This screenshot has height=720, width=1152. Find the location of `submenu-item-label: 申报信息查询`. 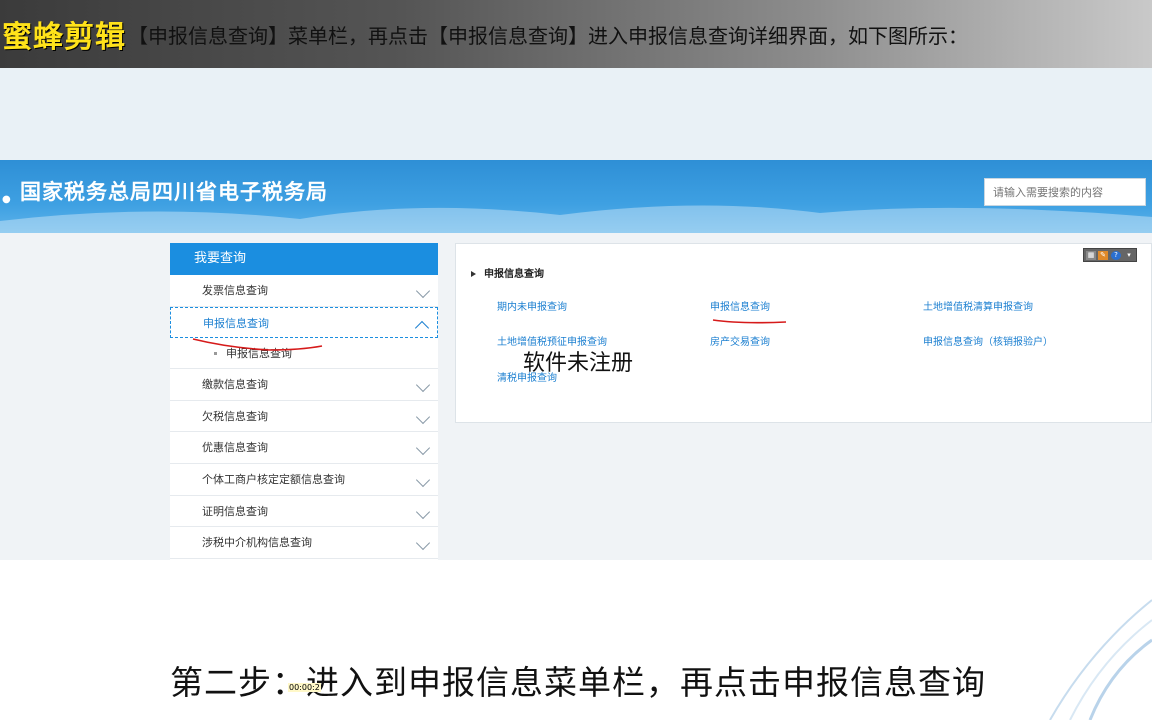

submenu-item-label: 申报信息查询 is located at coordinates (259, 354).